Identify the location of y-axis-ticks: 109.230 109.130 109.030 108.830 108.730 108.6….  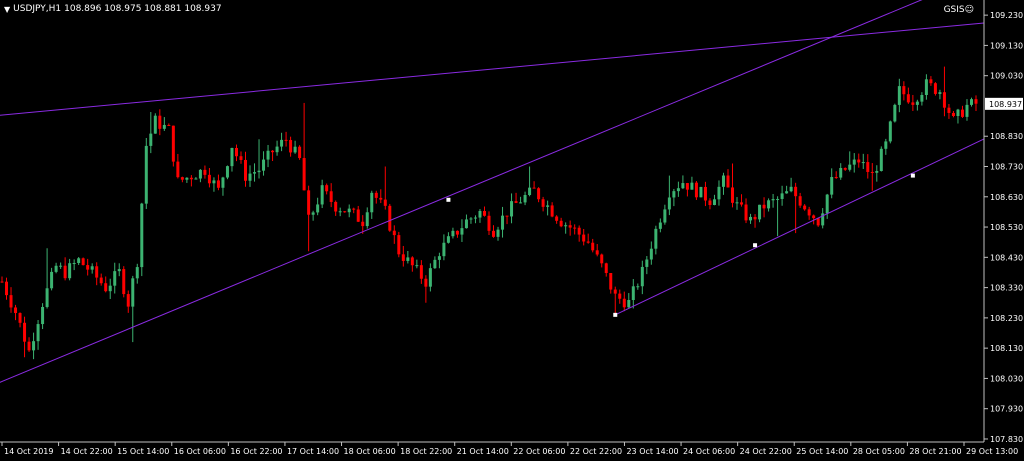
(1003, 227).